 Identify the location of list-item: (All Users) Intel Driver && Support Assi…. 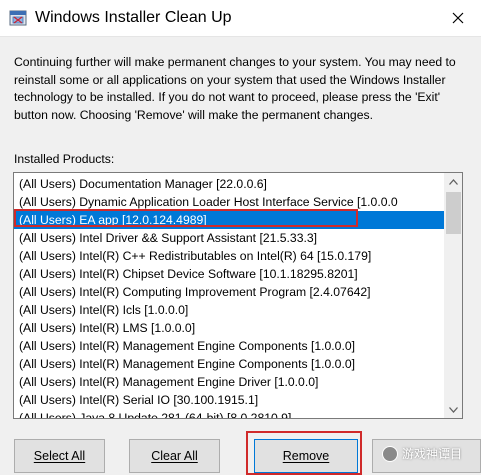
(229, 238).